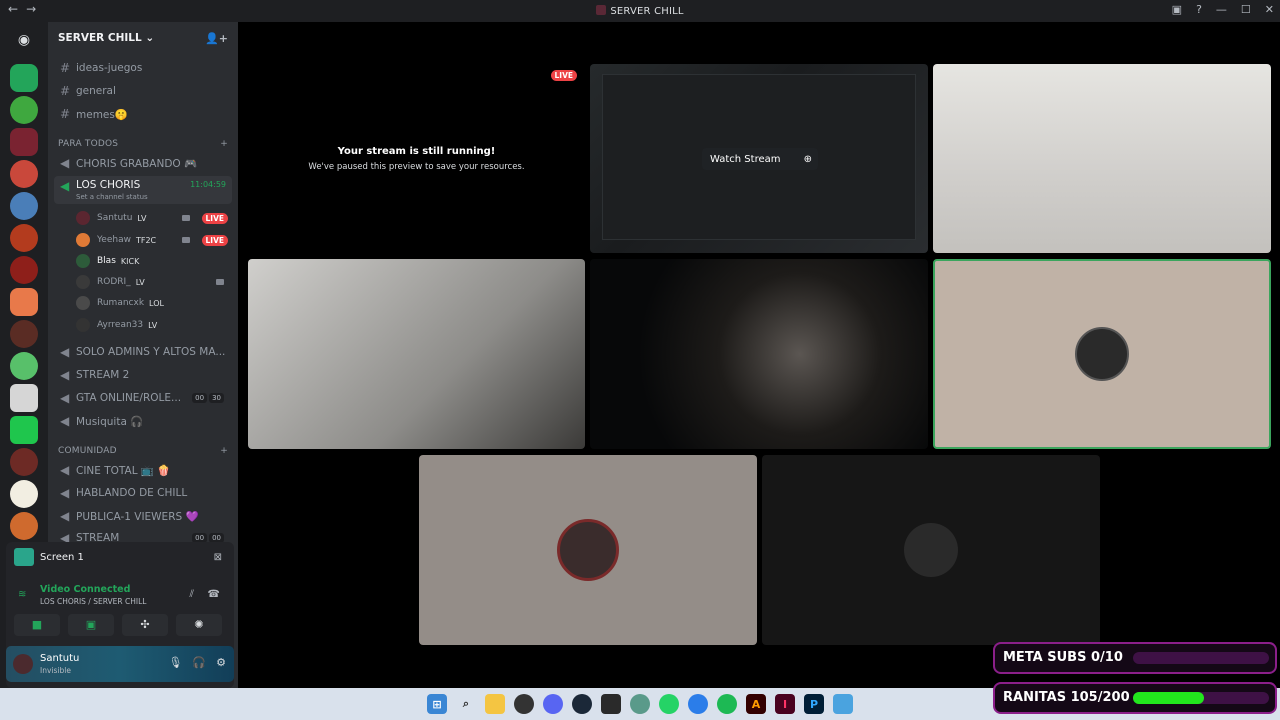 Image resolution: width=1280 pixels, height=720 pixels. Describe the element at coordinates (143, 163) in the screenshot. I see `voice-channel: ◀ CHORIS GRABANDO 🎮` at that location.